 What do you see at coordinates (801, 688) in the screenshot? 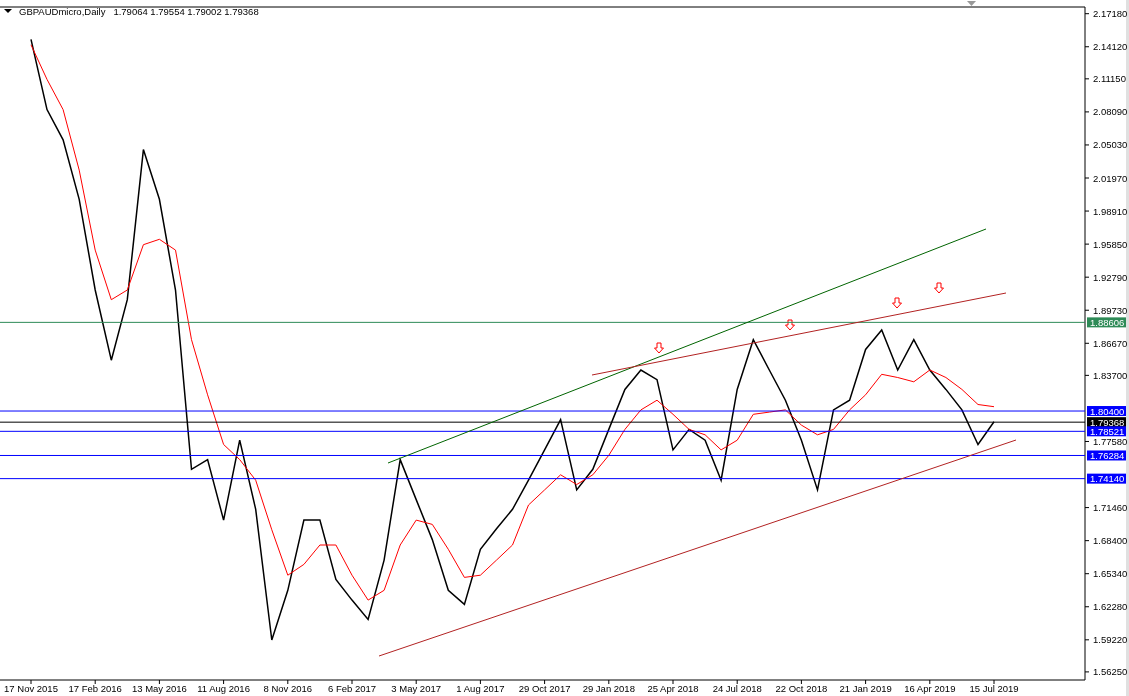
I see `axis-label: 22 Oct 2018` at bounding box center [801, 688].